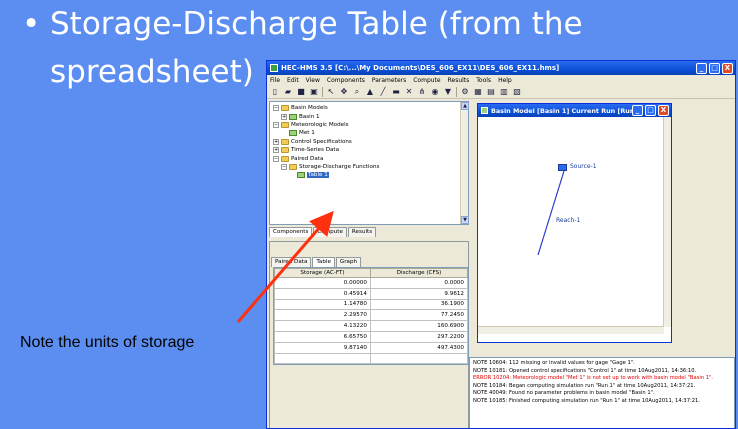 The width and height of the screenshot is (738, 429). Describe the element at coordinates (505, 80) in the screenshot. I see `menu-help: Help` at that location.